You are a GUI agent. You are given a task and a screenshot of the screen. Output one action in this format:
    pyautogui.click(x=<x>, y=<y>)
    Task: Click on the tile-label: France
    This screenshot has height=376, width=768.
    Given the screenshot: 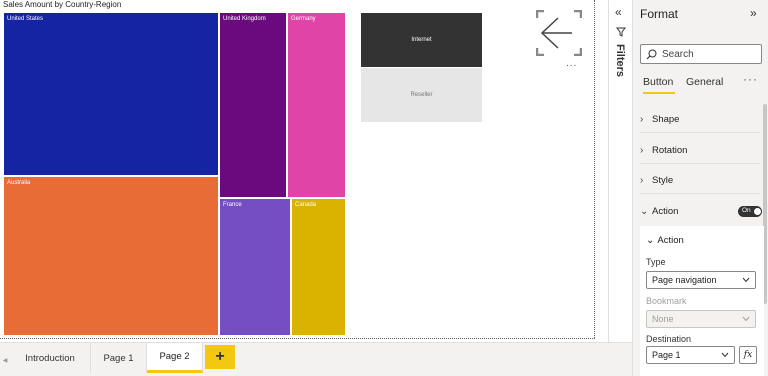 What is the action you would take?
    pyautogui.click(x=232, y=205)
    